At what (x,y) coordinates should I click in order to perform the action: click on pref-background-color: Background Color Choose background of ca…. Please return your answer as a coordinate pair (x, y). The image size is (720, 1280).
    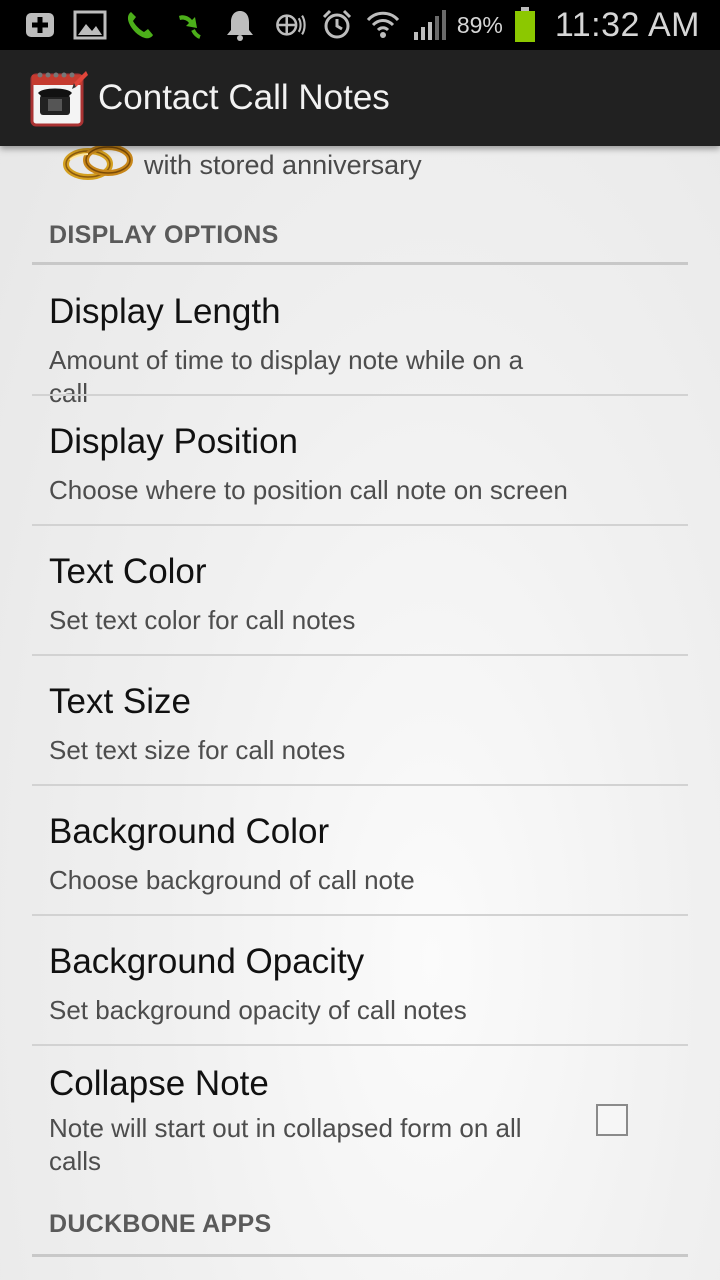
    Looking at the image, I should click on (360, 851).